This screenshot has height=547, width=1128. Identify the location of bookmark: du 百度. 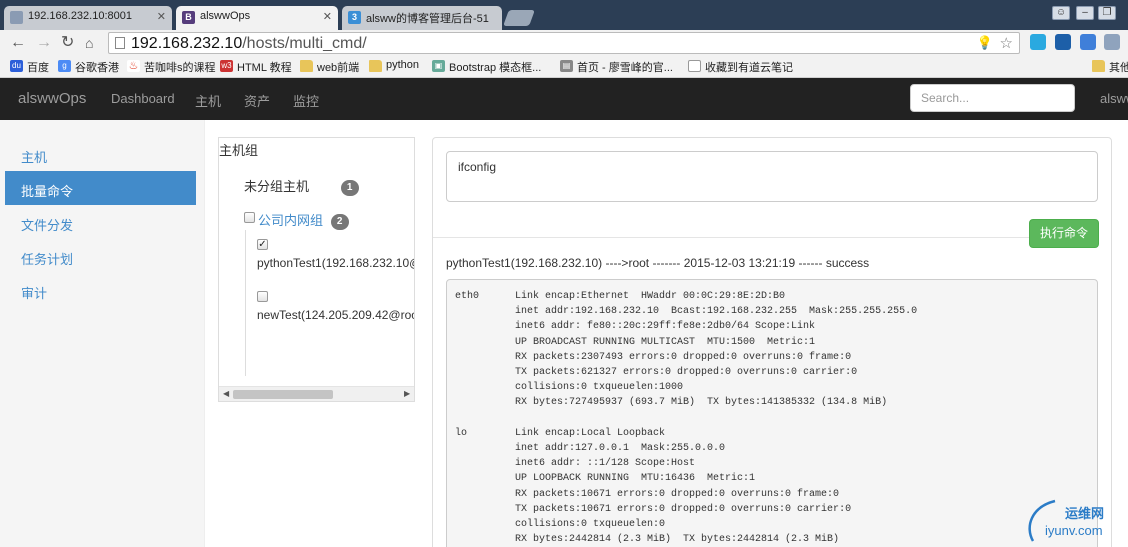
(29, 67).